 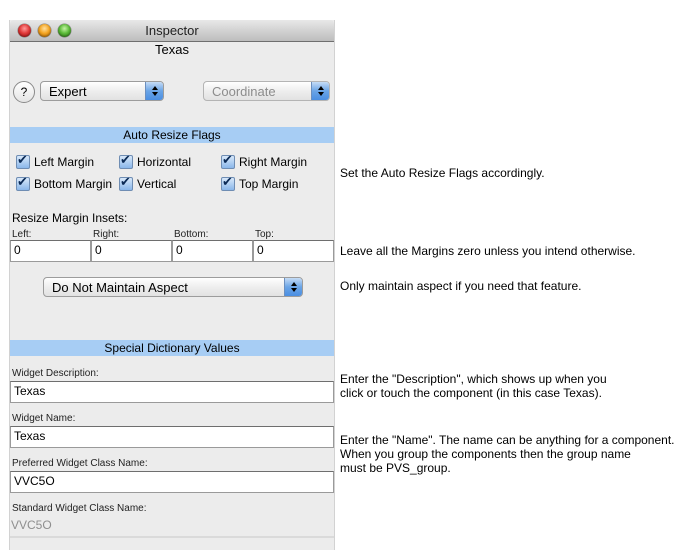 I want to click on checkbox-label: Top Margin, so click(x=269, y=184).